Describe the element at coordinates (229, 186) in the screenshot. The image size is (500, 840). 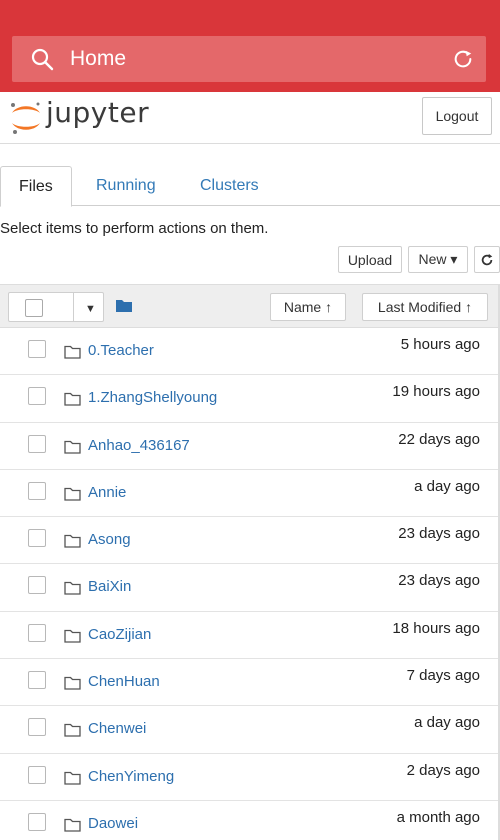
I see `tab-clusters: Clusters` at that location.